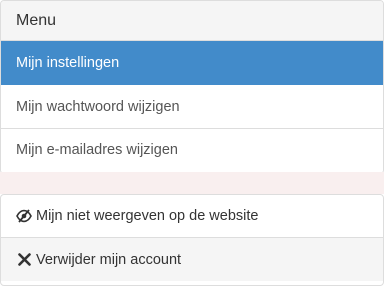  What do you see at coordinates (192, 259) in the screenshot?
I see `delete-account-button: Verwijder mijn account` at bounding box center [192, 259].